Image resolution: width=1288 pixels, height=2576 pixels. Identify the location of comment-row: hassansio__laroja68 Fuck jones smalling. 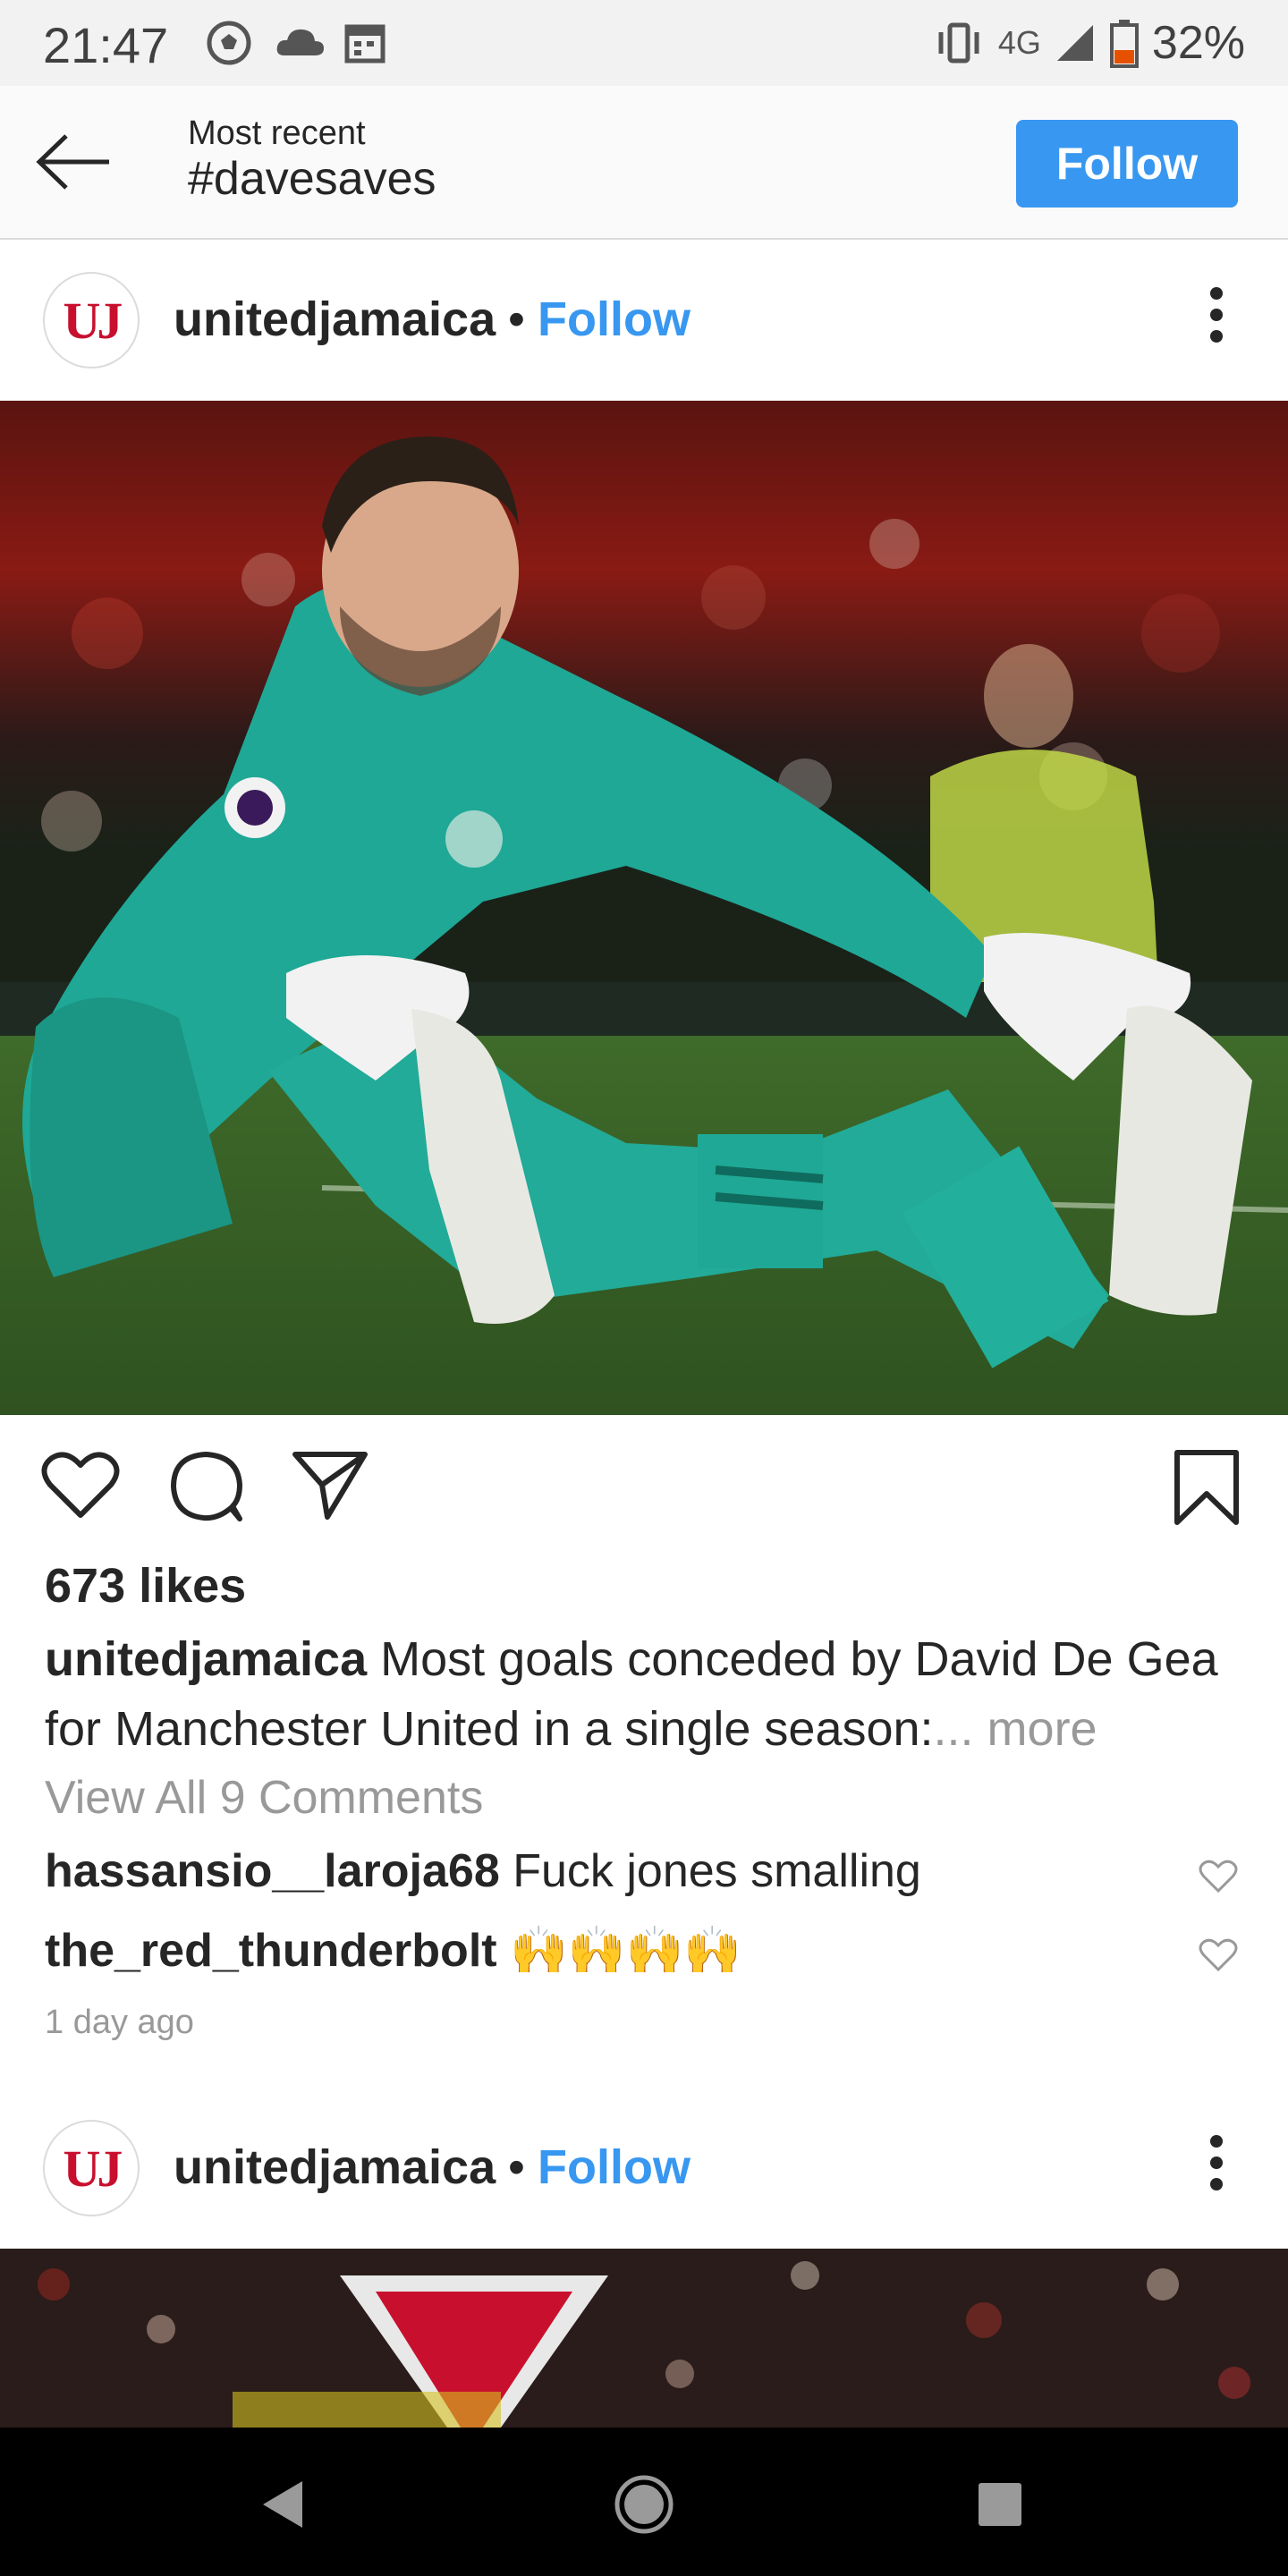
(483, 1871).